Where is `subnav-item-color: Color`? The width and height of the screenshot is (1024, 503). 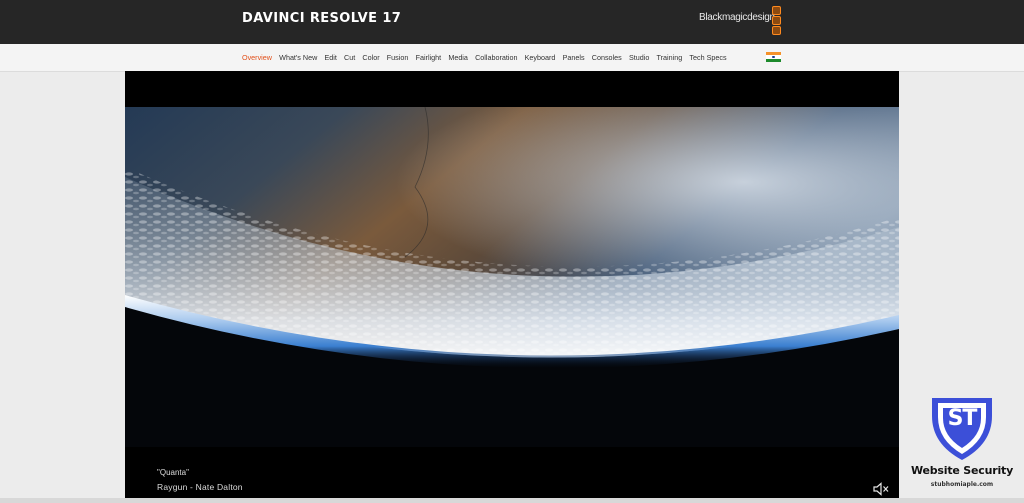 subnav-item-color: Color is located at coordinates (370, 57).